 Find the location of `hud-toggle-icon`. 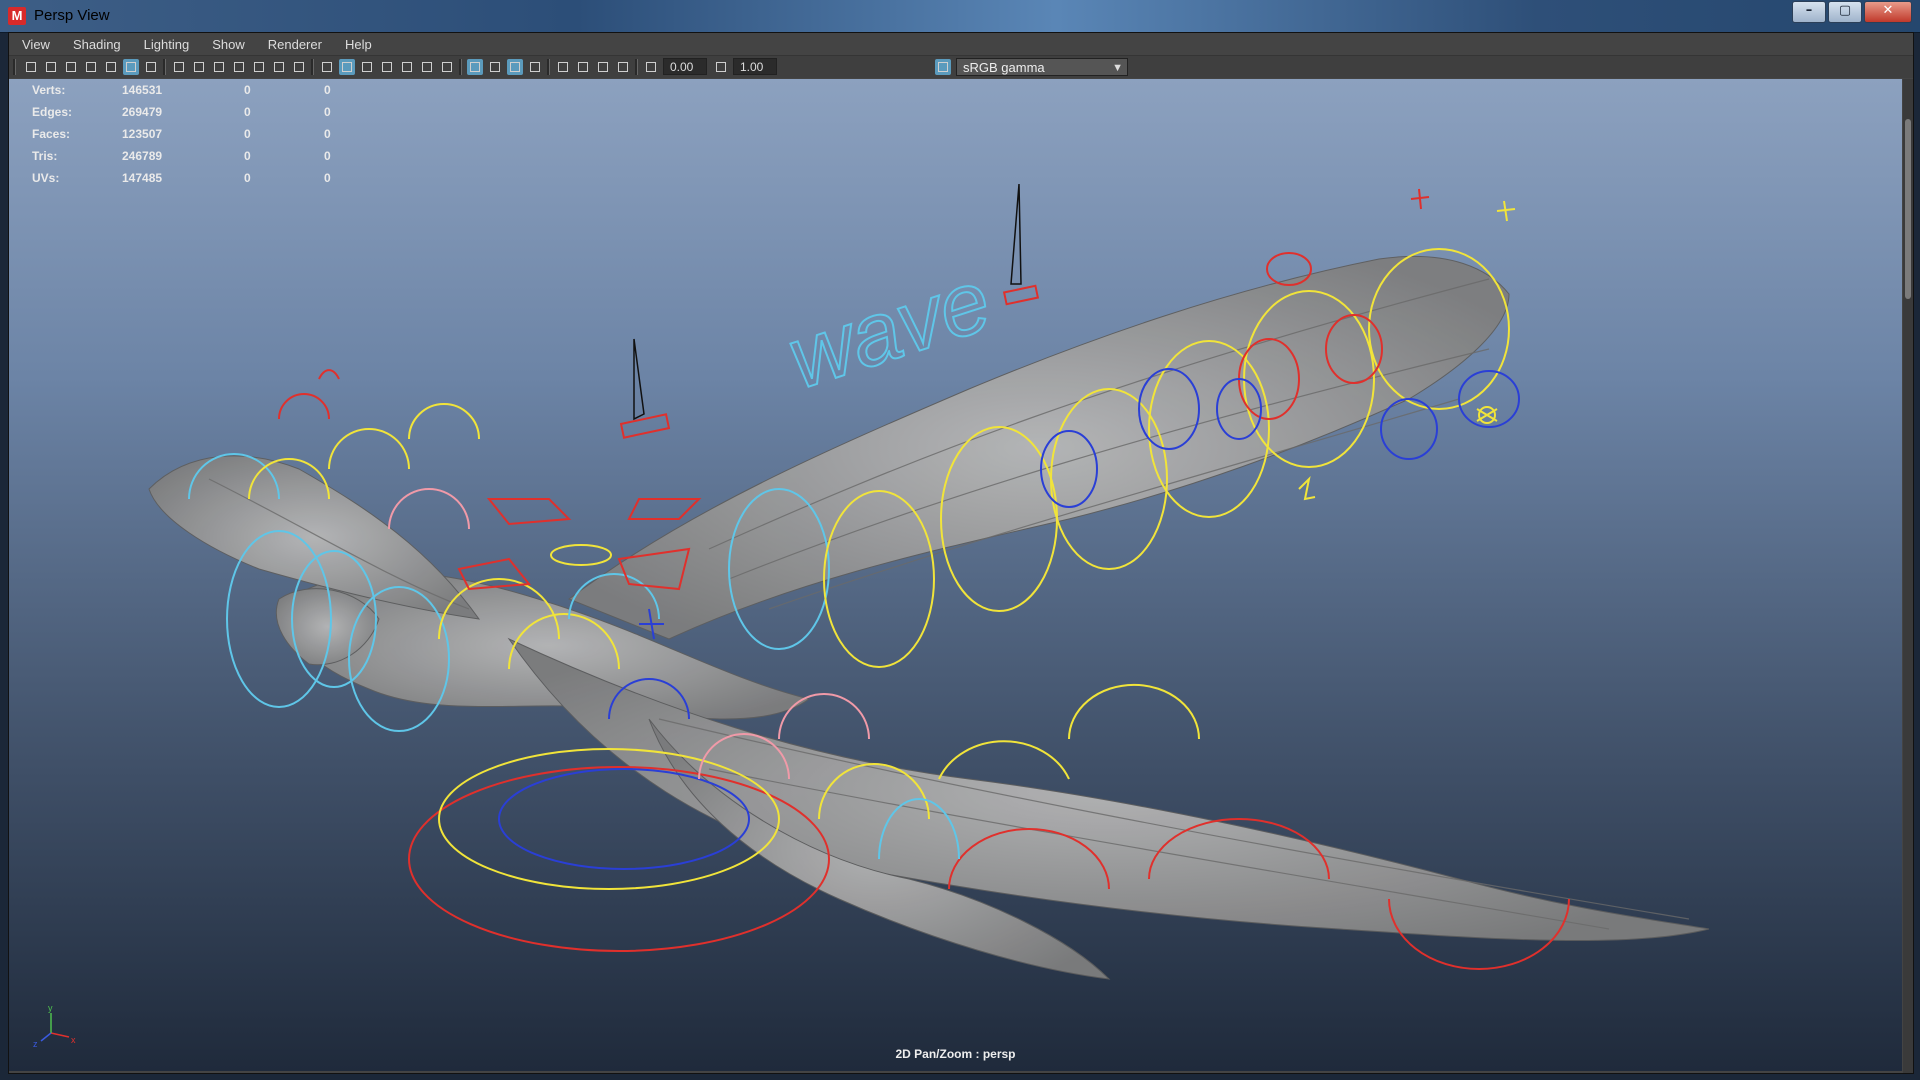

hud-toggle-icon is located at coordinates (583, 67).